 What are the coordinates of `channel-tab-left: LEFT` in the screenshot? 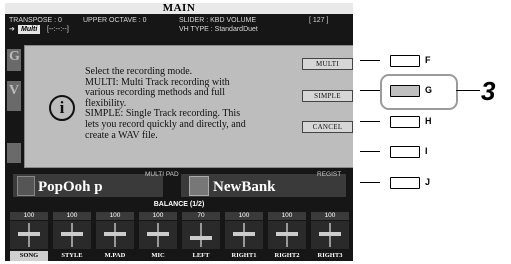 It's located at (201, 256).